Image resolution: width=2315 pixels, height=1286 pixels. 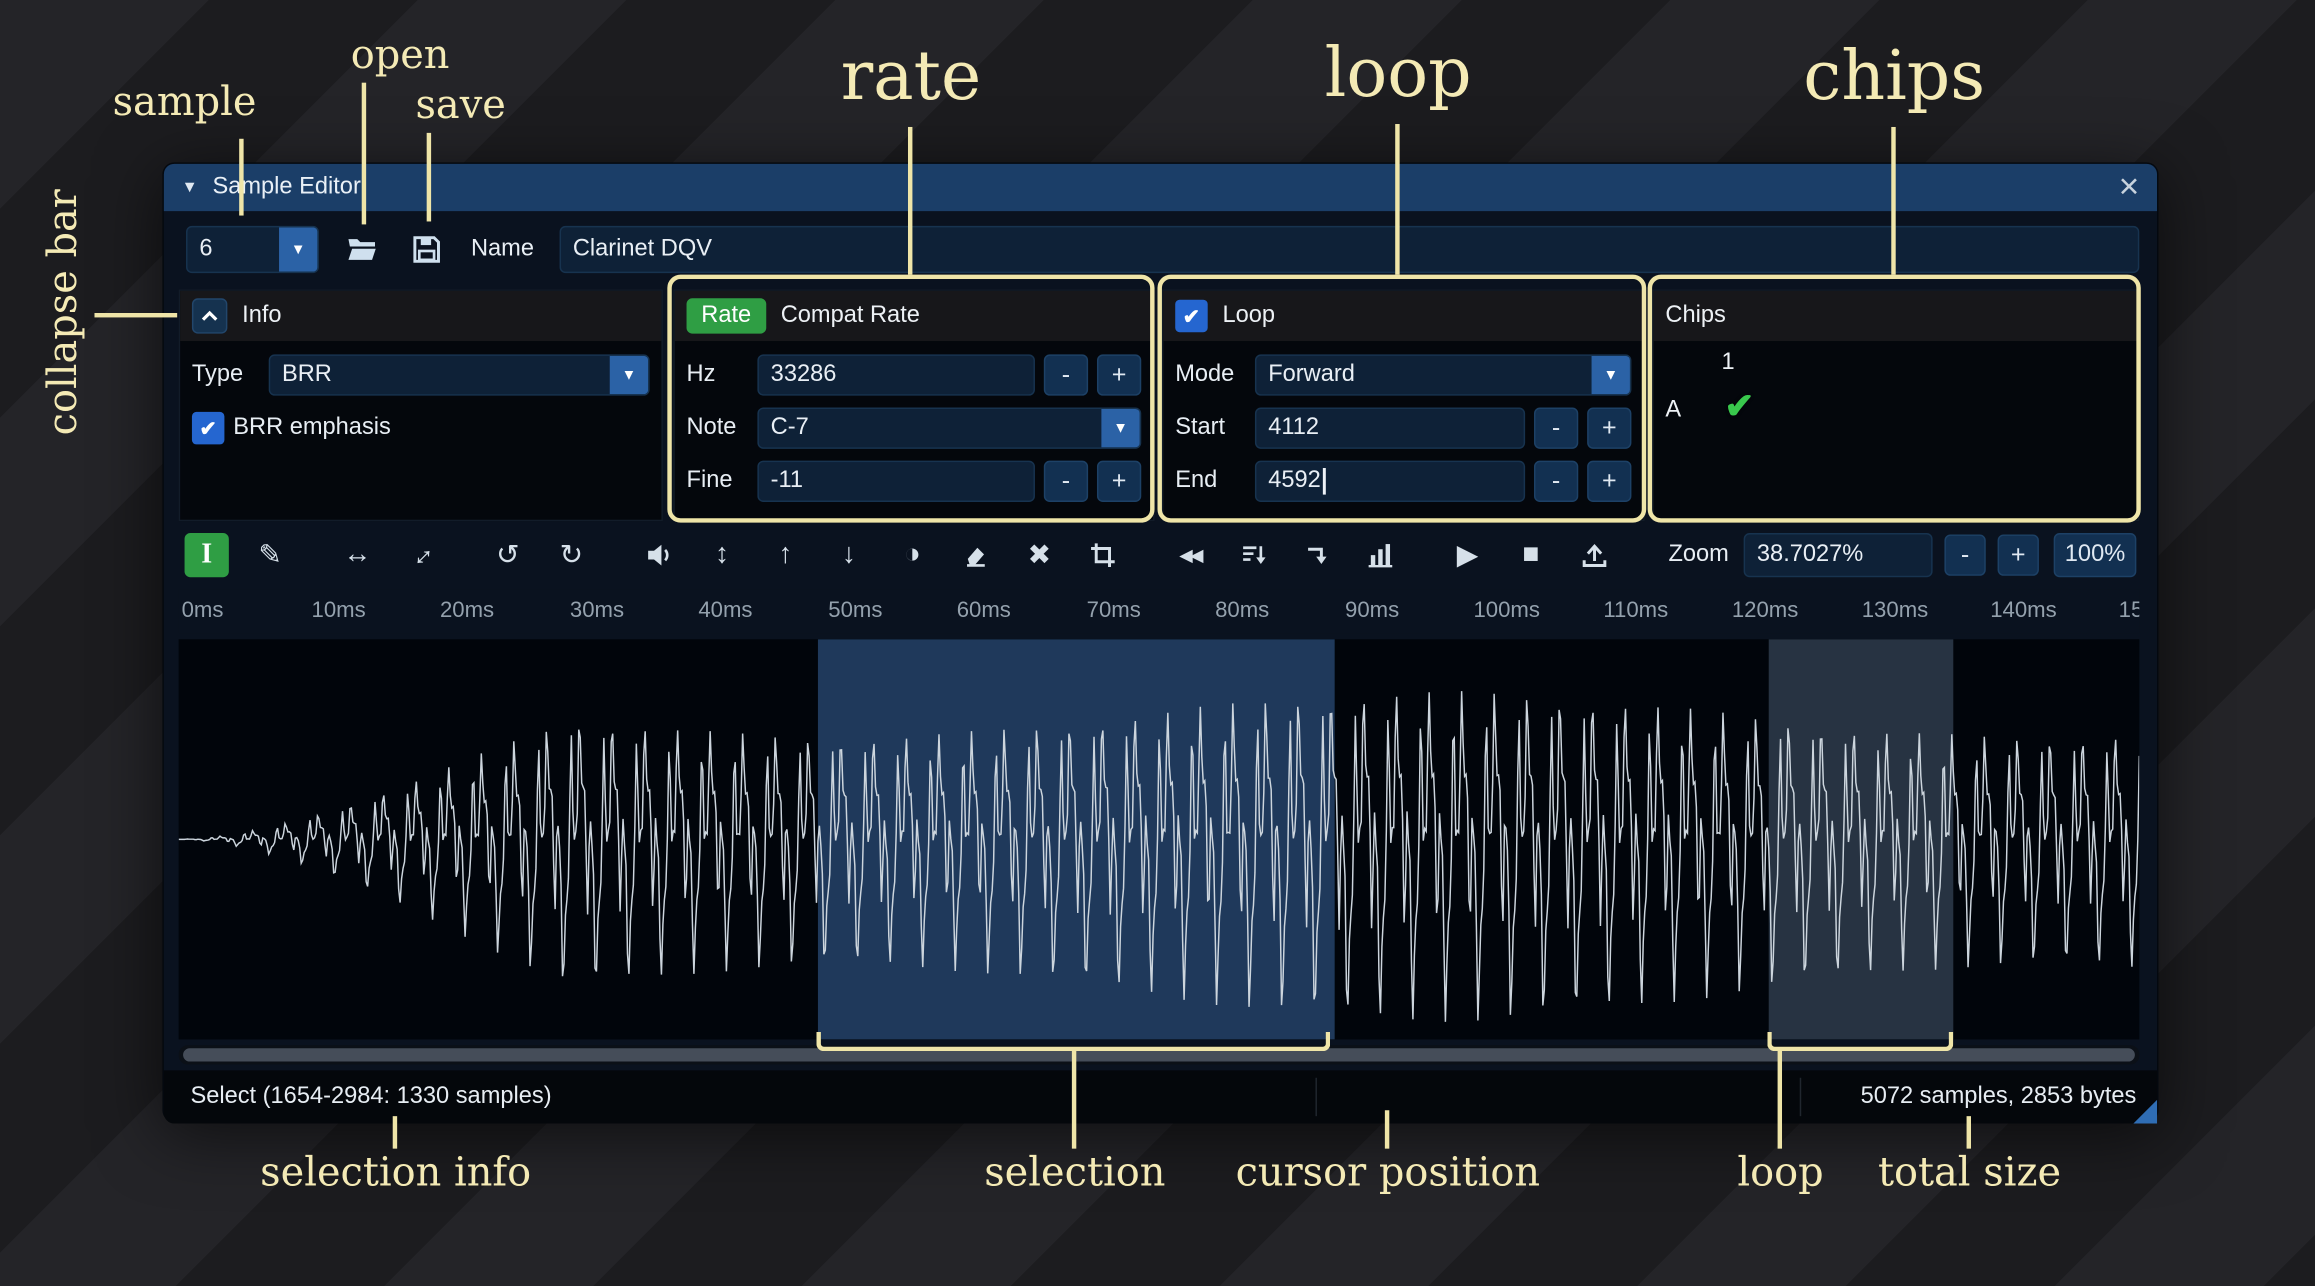 I want to click on loop-mode-dropdown: Forward ▼, so click(x=1443, y=375).